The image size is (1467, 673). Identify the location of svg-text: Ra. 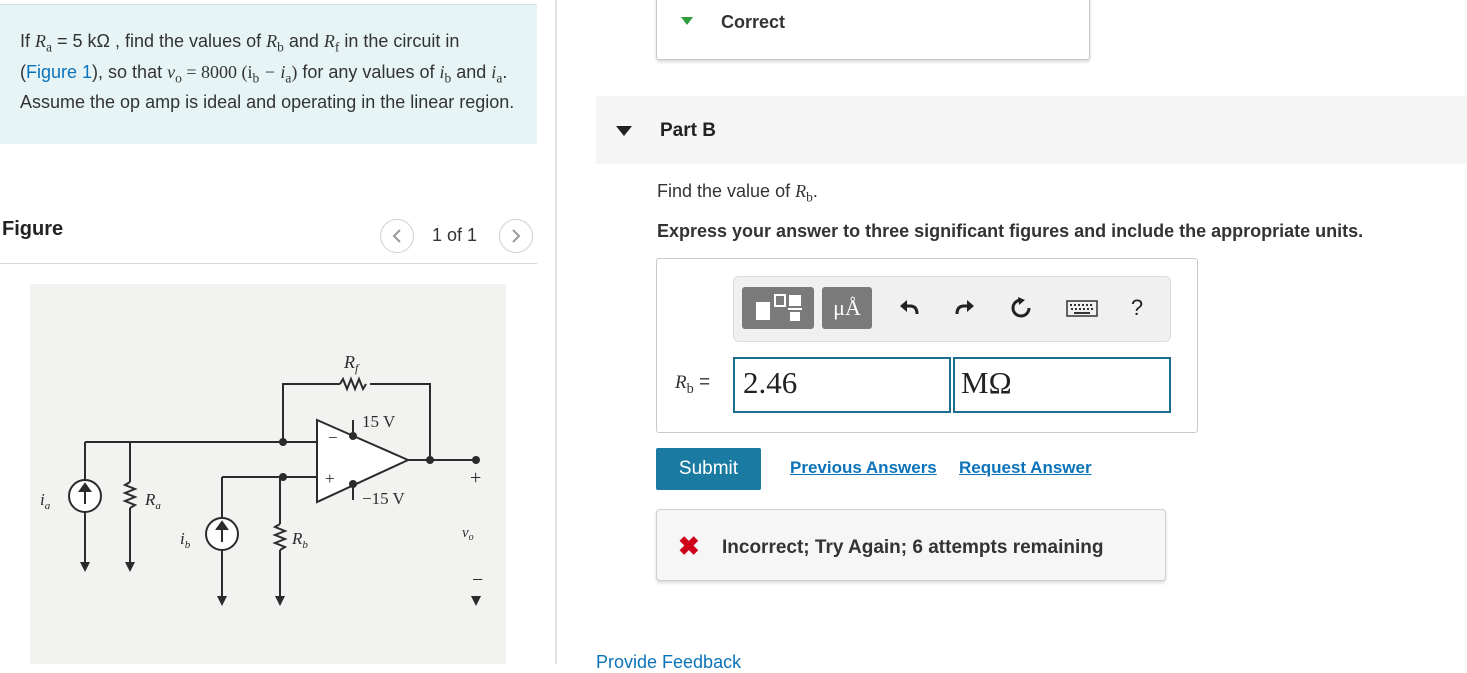
(152, 501).